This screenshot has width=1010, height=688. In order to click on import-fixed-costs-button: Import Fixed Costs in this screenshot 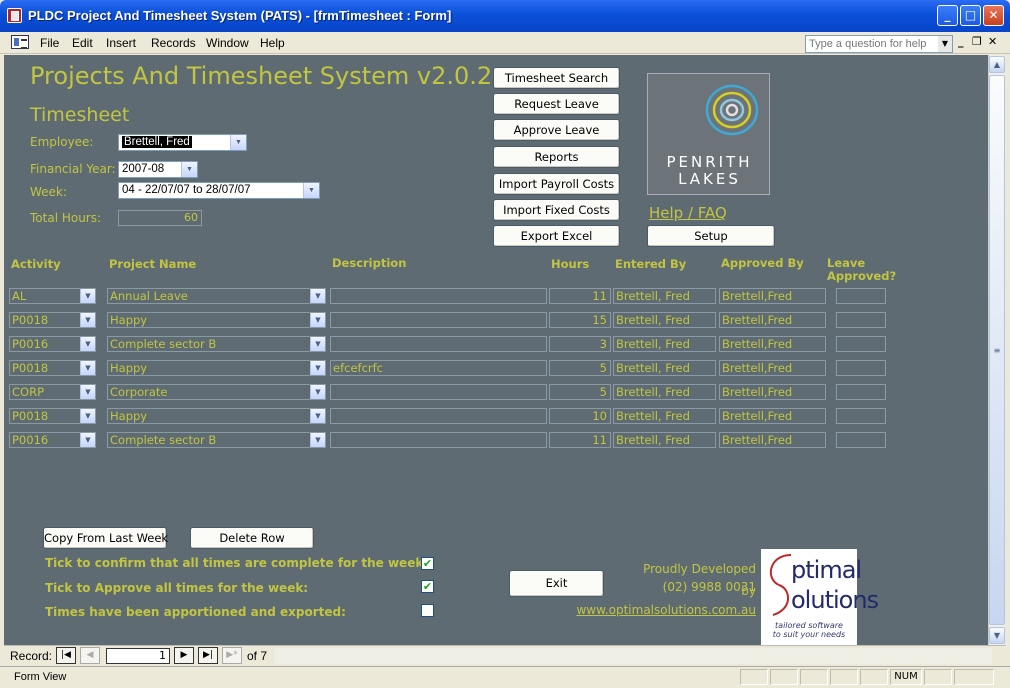, I will do `click(556, 210)`.